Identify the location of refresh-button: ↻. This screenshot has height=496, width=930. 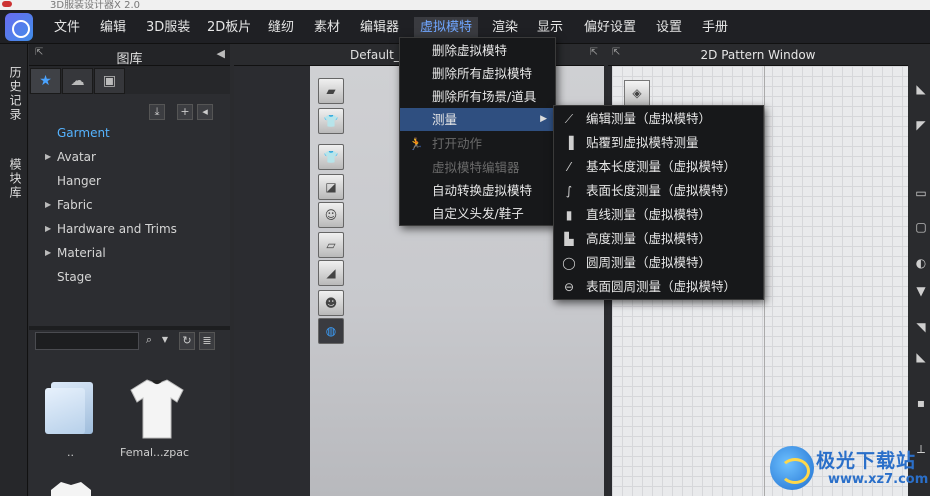
(187, 341).